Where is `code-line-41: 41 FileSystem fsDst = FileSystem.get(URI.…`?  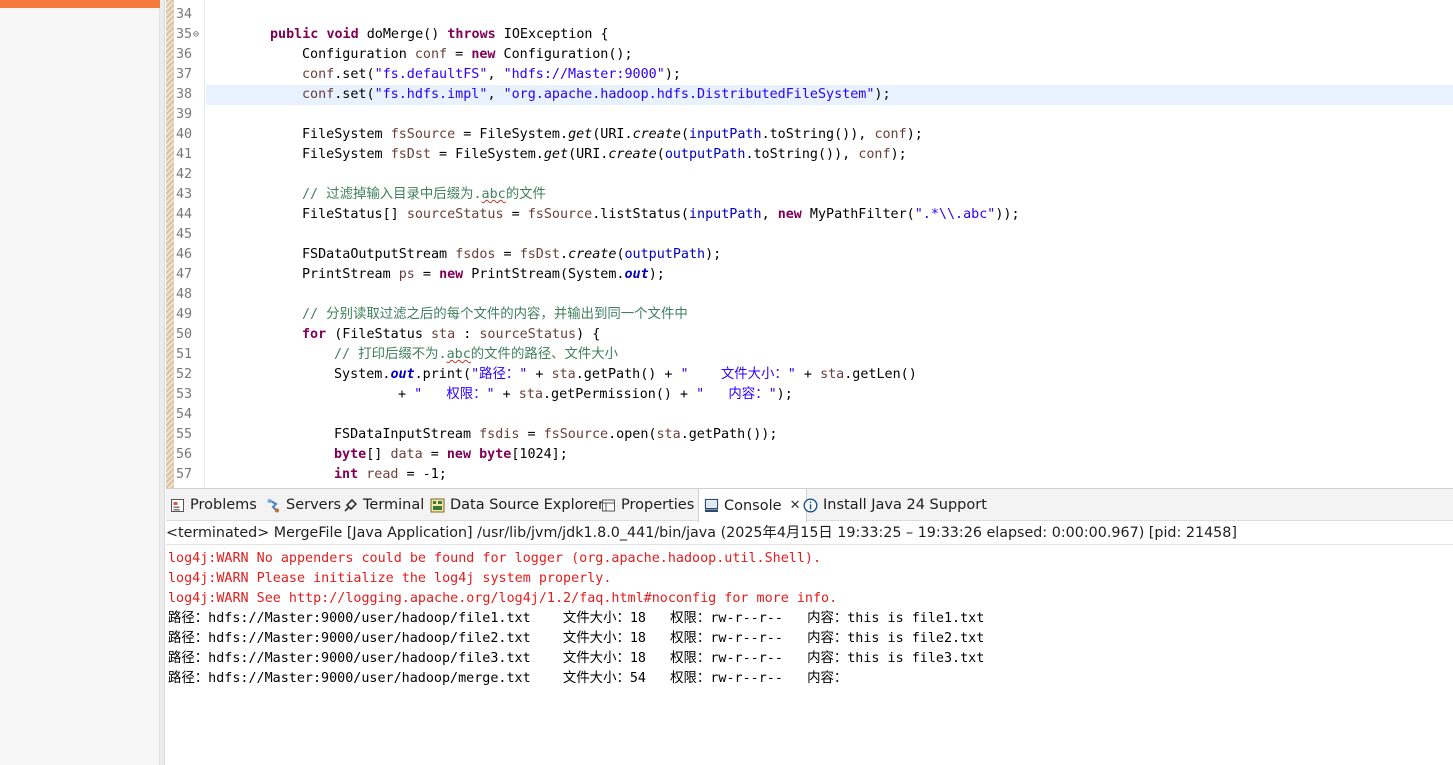
code-line-41: 41 FileSystem fsDst = FileSystem.get(URI.… is located at coordinates (809, 155).